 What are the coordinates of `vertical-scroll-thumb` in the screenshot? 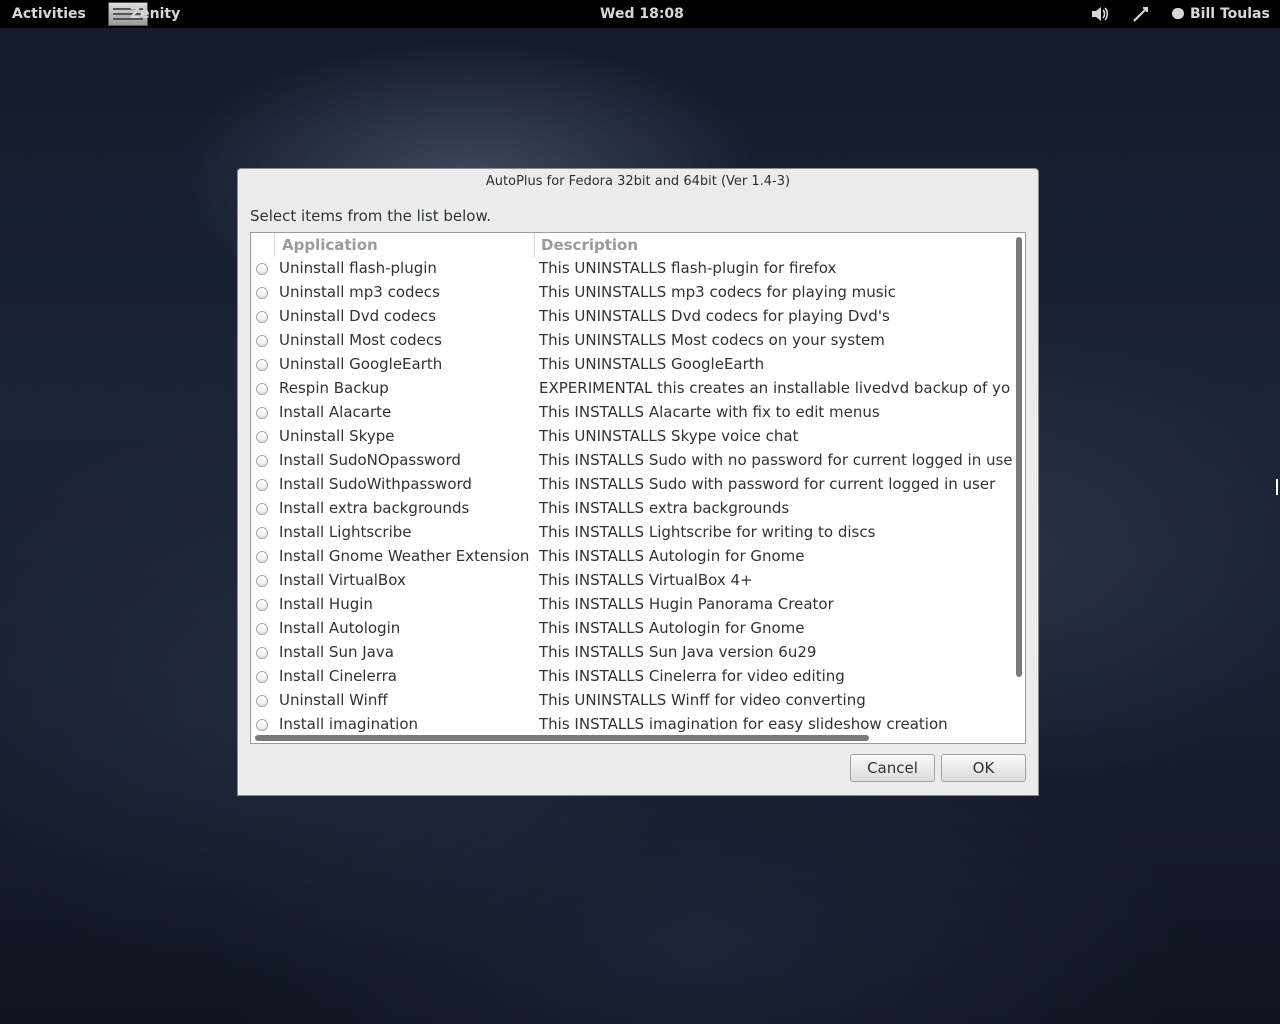 It's located at (1019, 457).